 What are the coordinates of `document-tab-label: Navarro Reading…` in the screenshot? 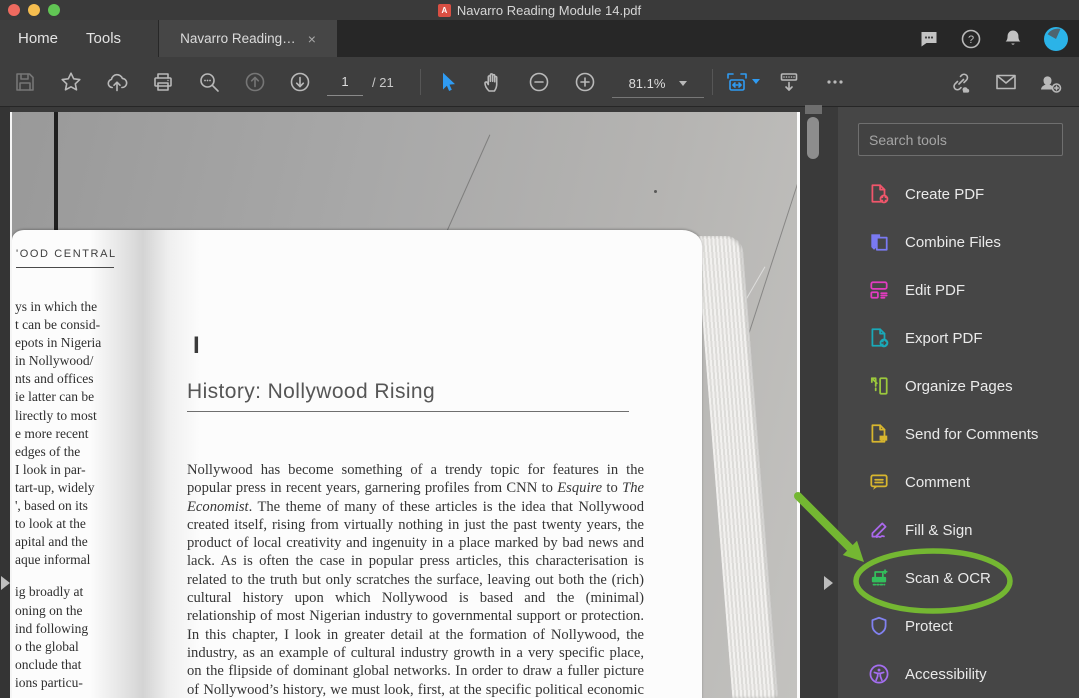 It's located at (238, 38).